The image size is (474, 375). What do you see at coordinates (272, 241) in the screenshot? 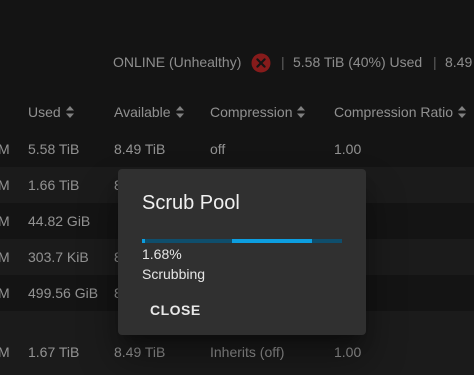
I see `progress-indicator` at bounding box center [272, 241].